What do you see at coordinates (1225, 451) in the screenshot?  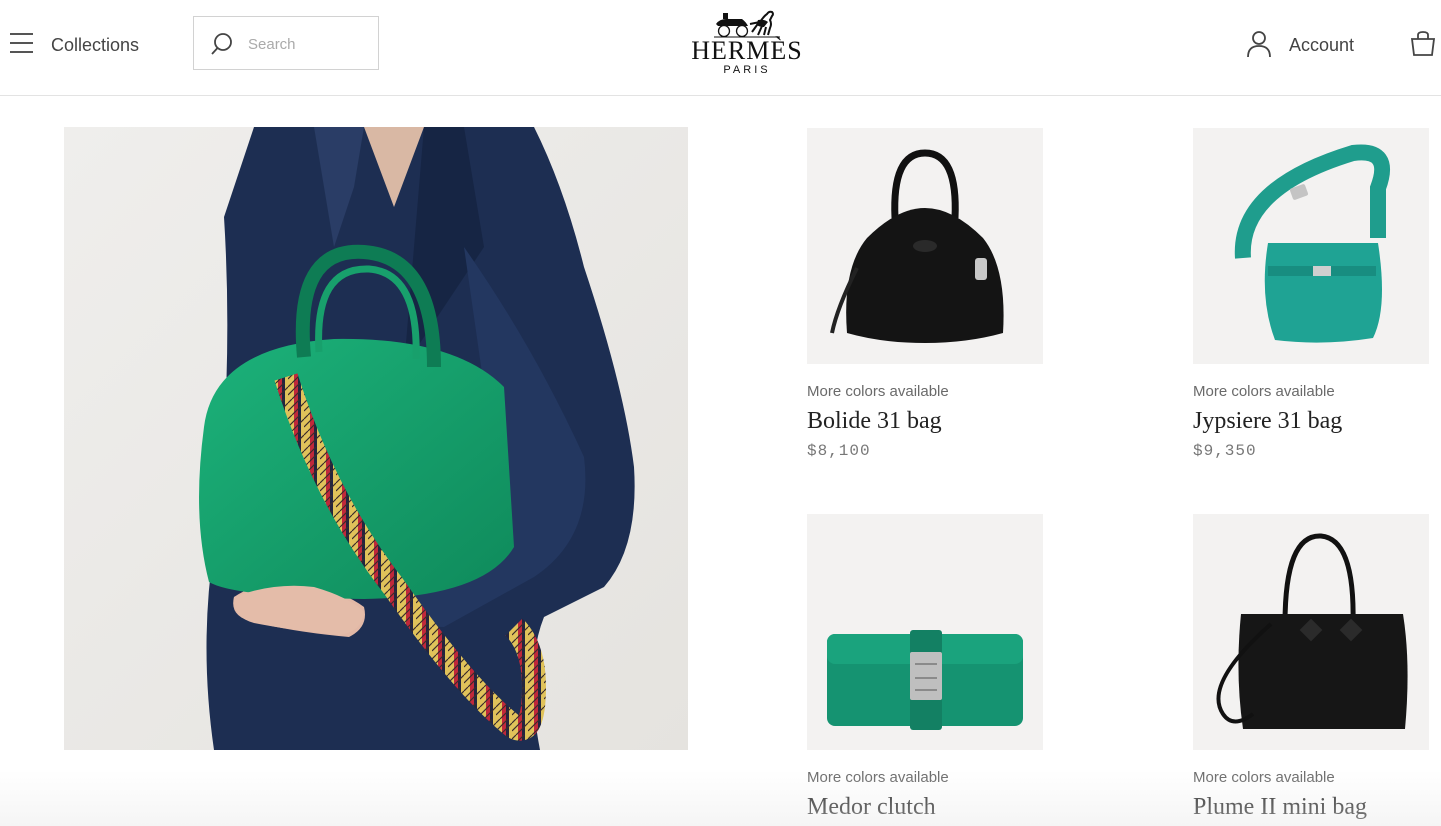 I see `product-price: $9,350` at bounding box center [1225, 451].